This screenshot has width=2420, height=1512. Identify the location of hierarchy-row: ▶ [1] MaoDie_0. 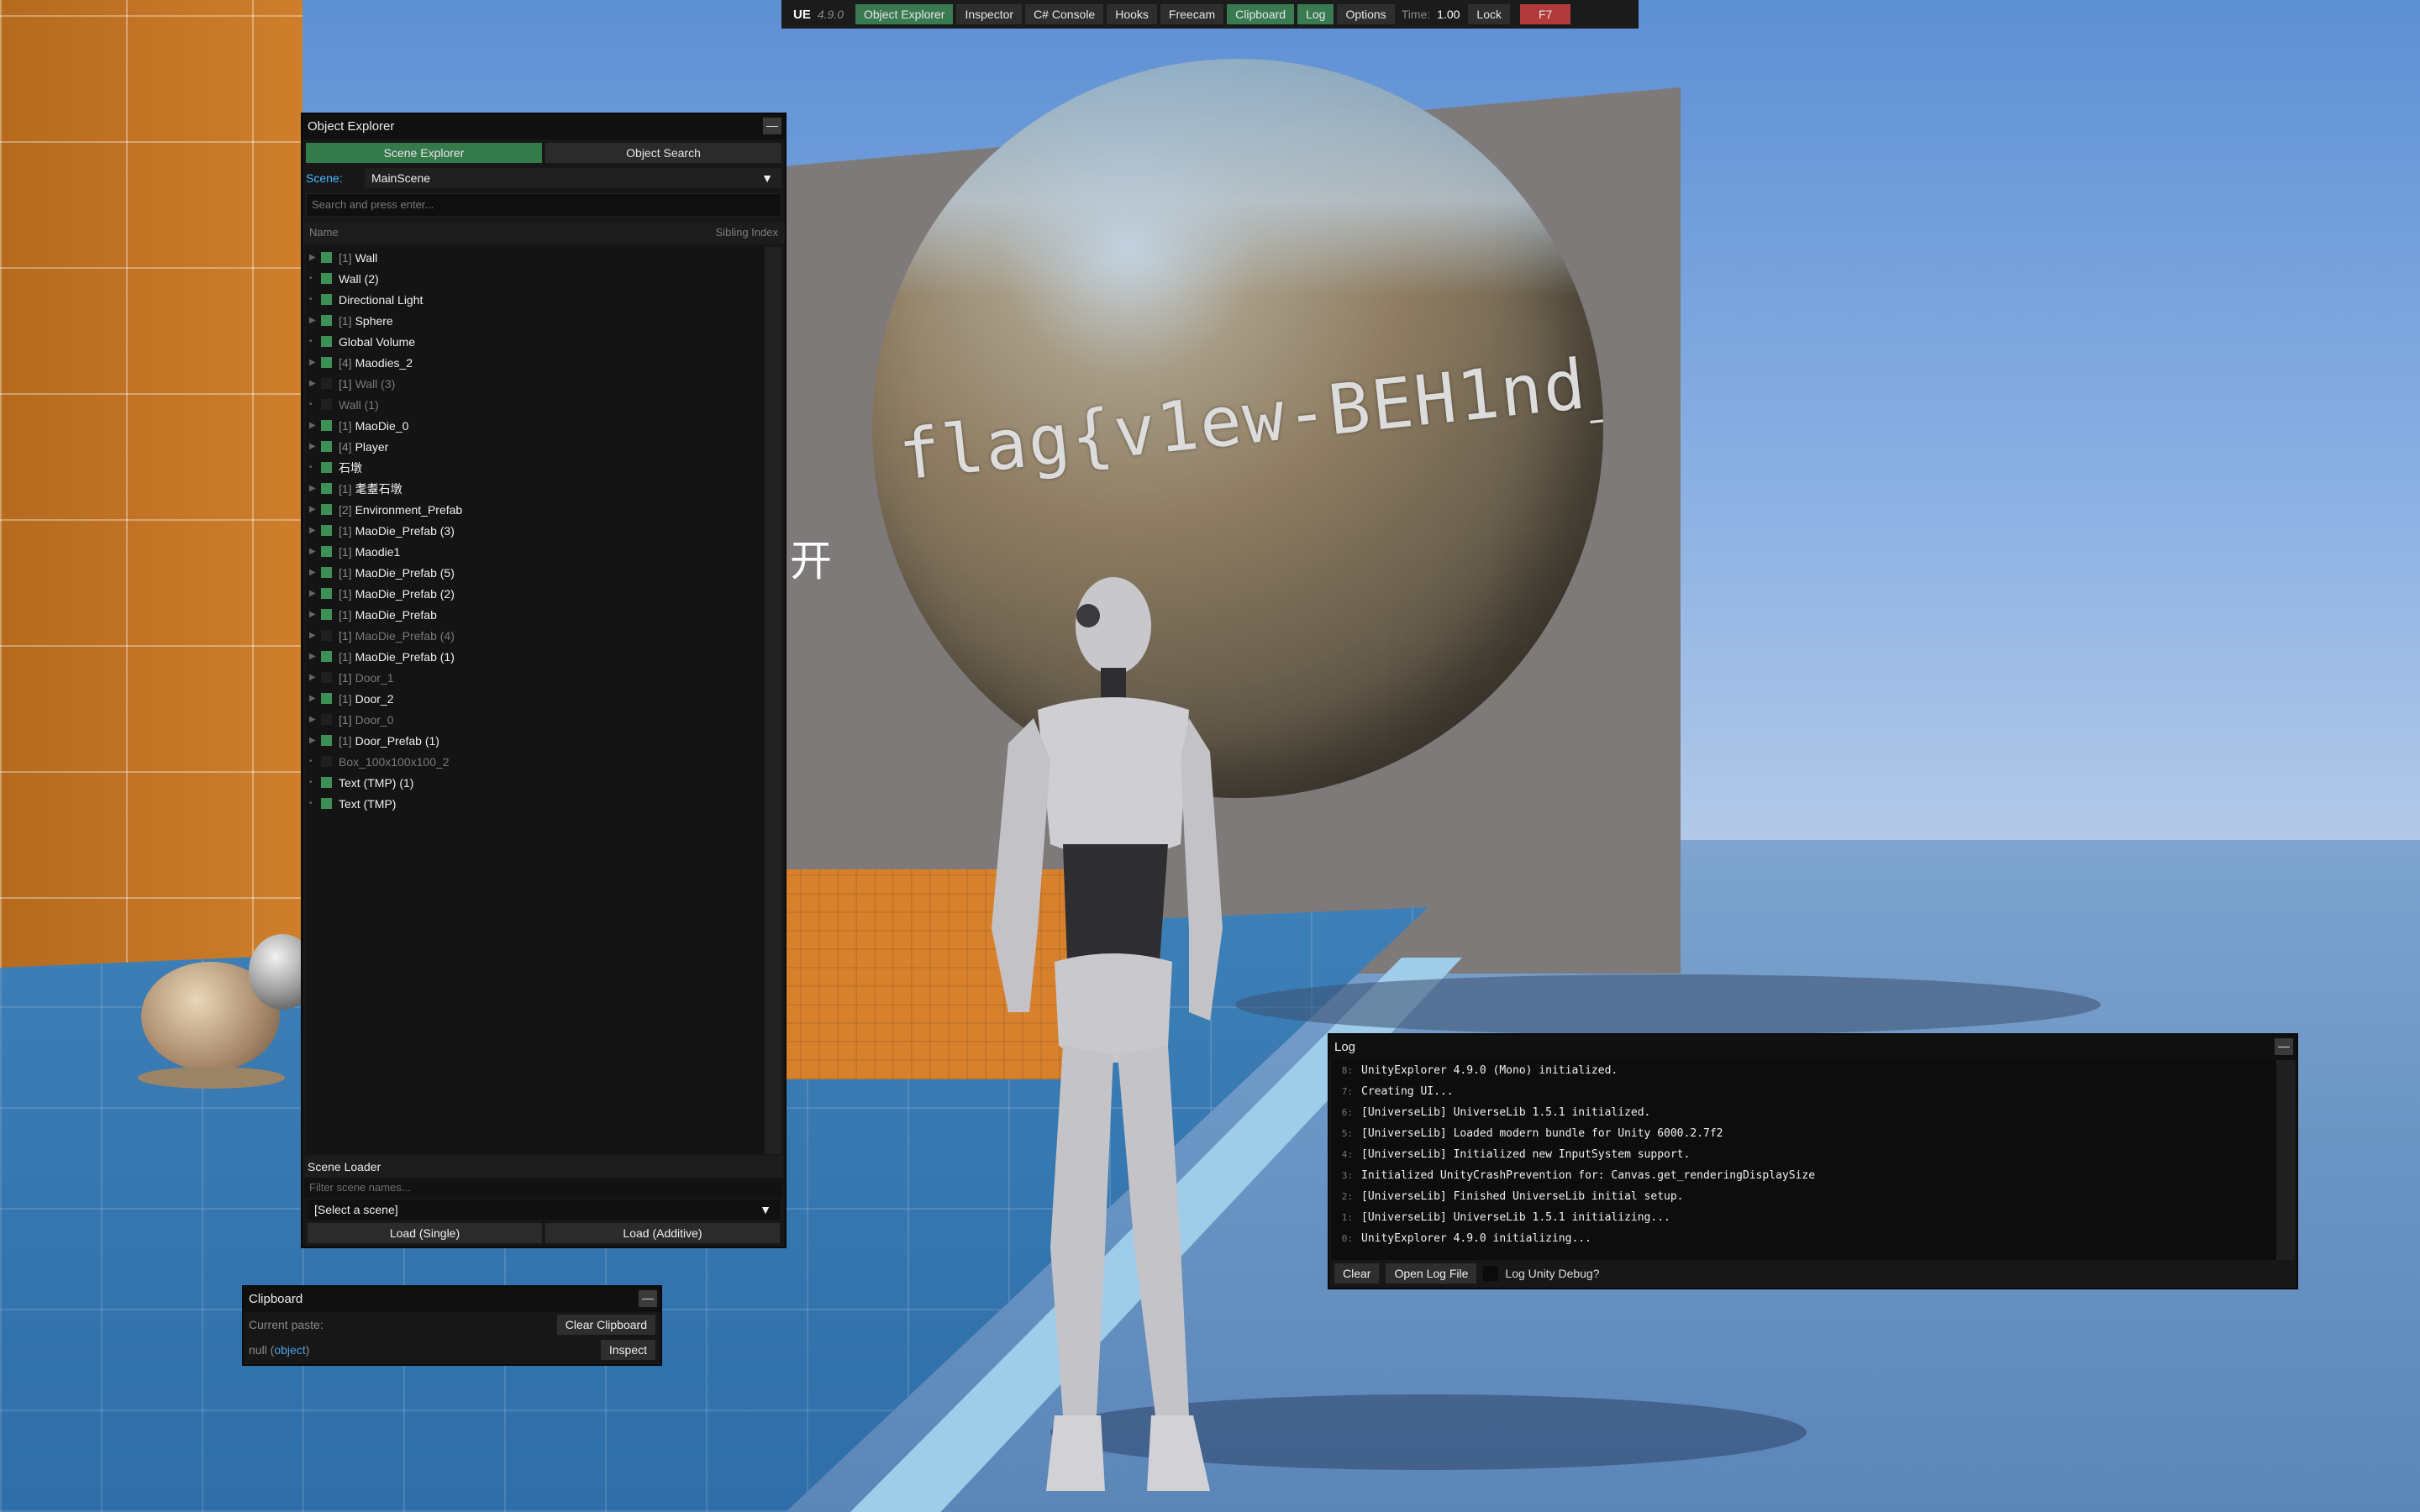
(543, 425).